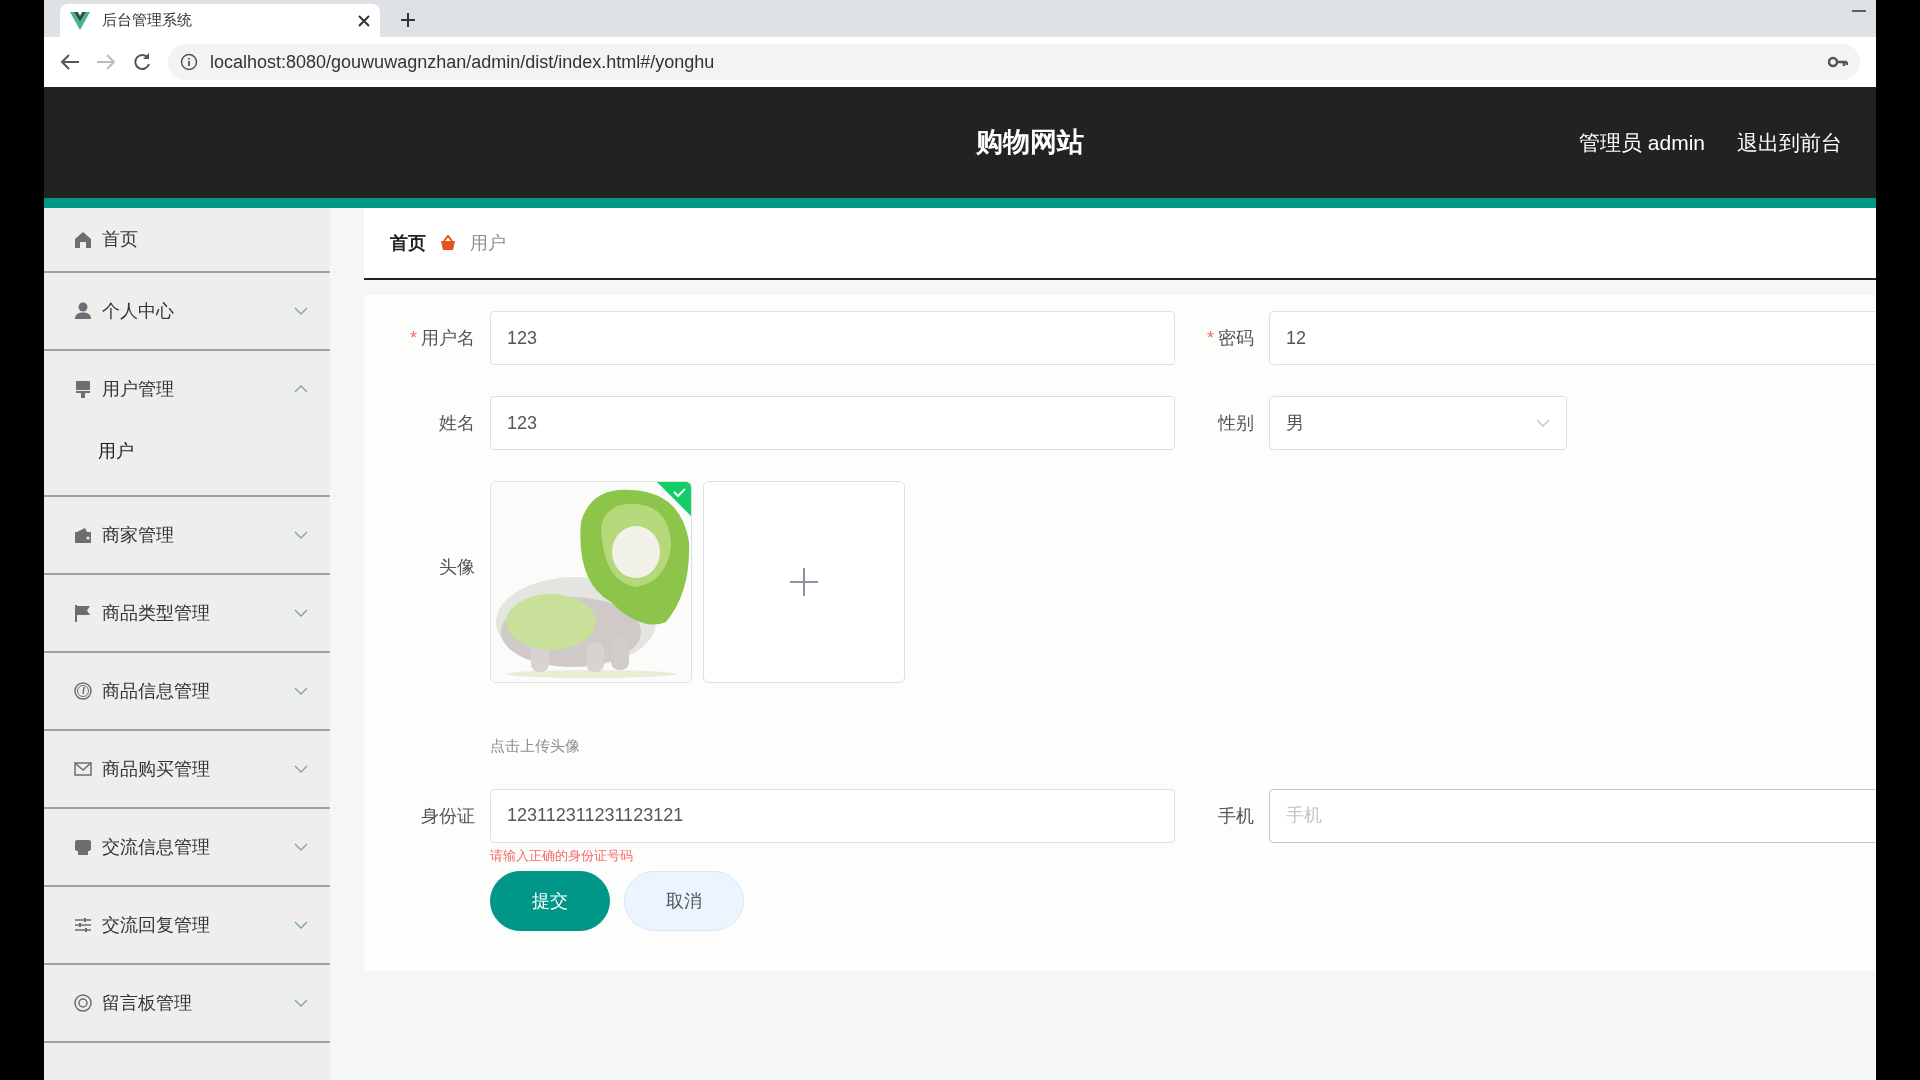 The image size is (1920, 1080). Describe the element at coordinates (1295, 423) in the screenshot. I see `select-value: 男` at that location.